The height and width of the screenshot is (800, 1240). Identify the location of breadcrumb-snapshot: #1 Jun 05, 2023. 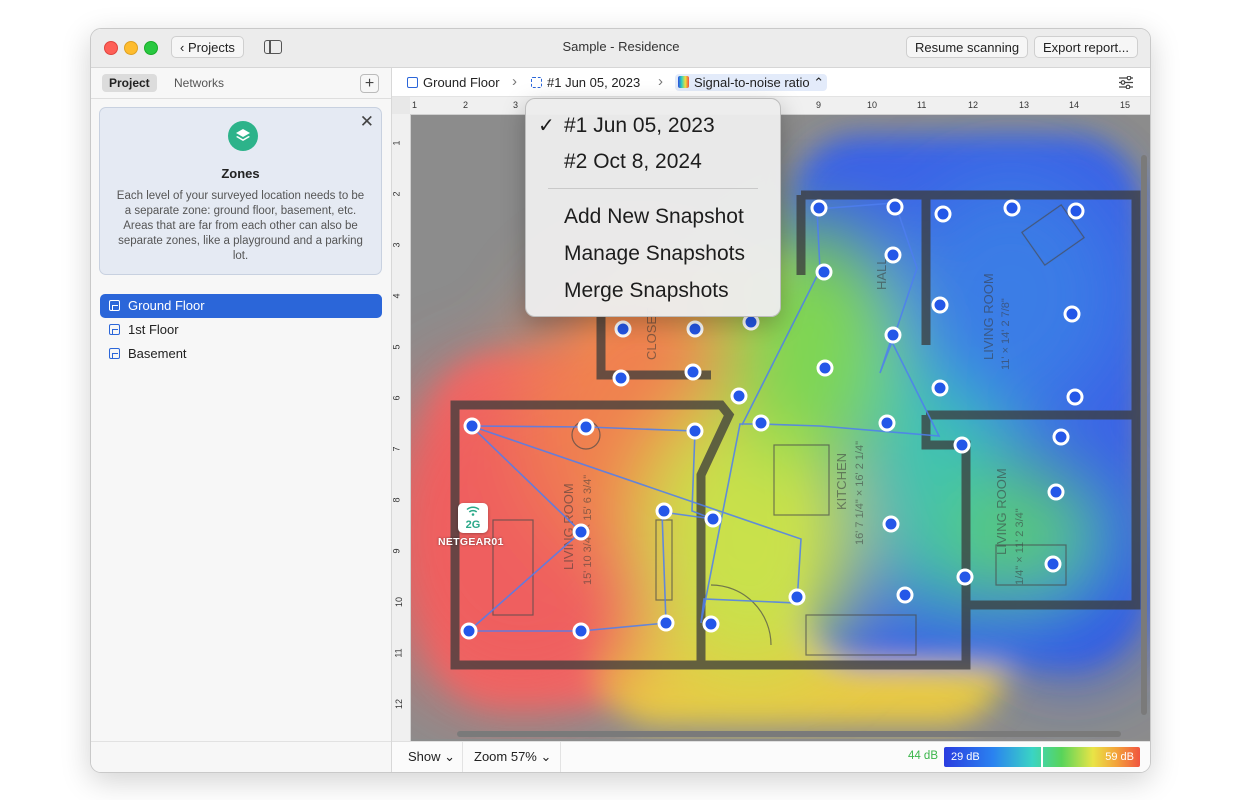
(585, 82).